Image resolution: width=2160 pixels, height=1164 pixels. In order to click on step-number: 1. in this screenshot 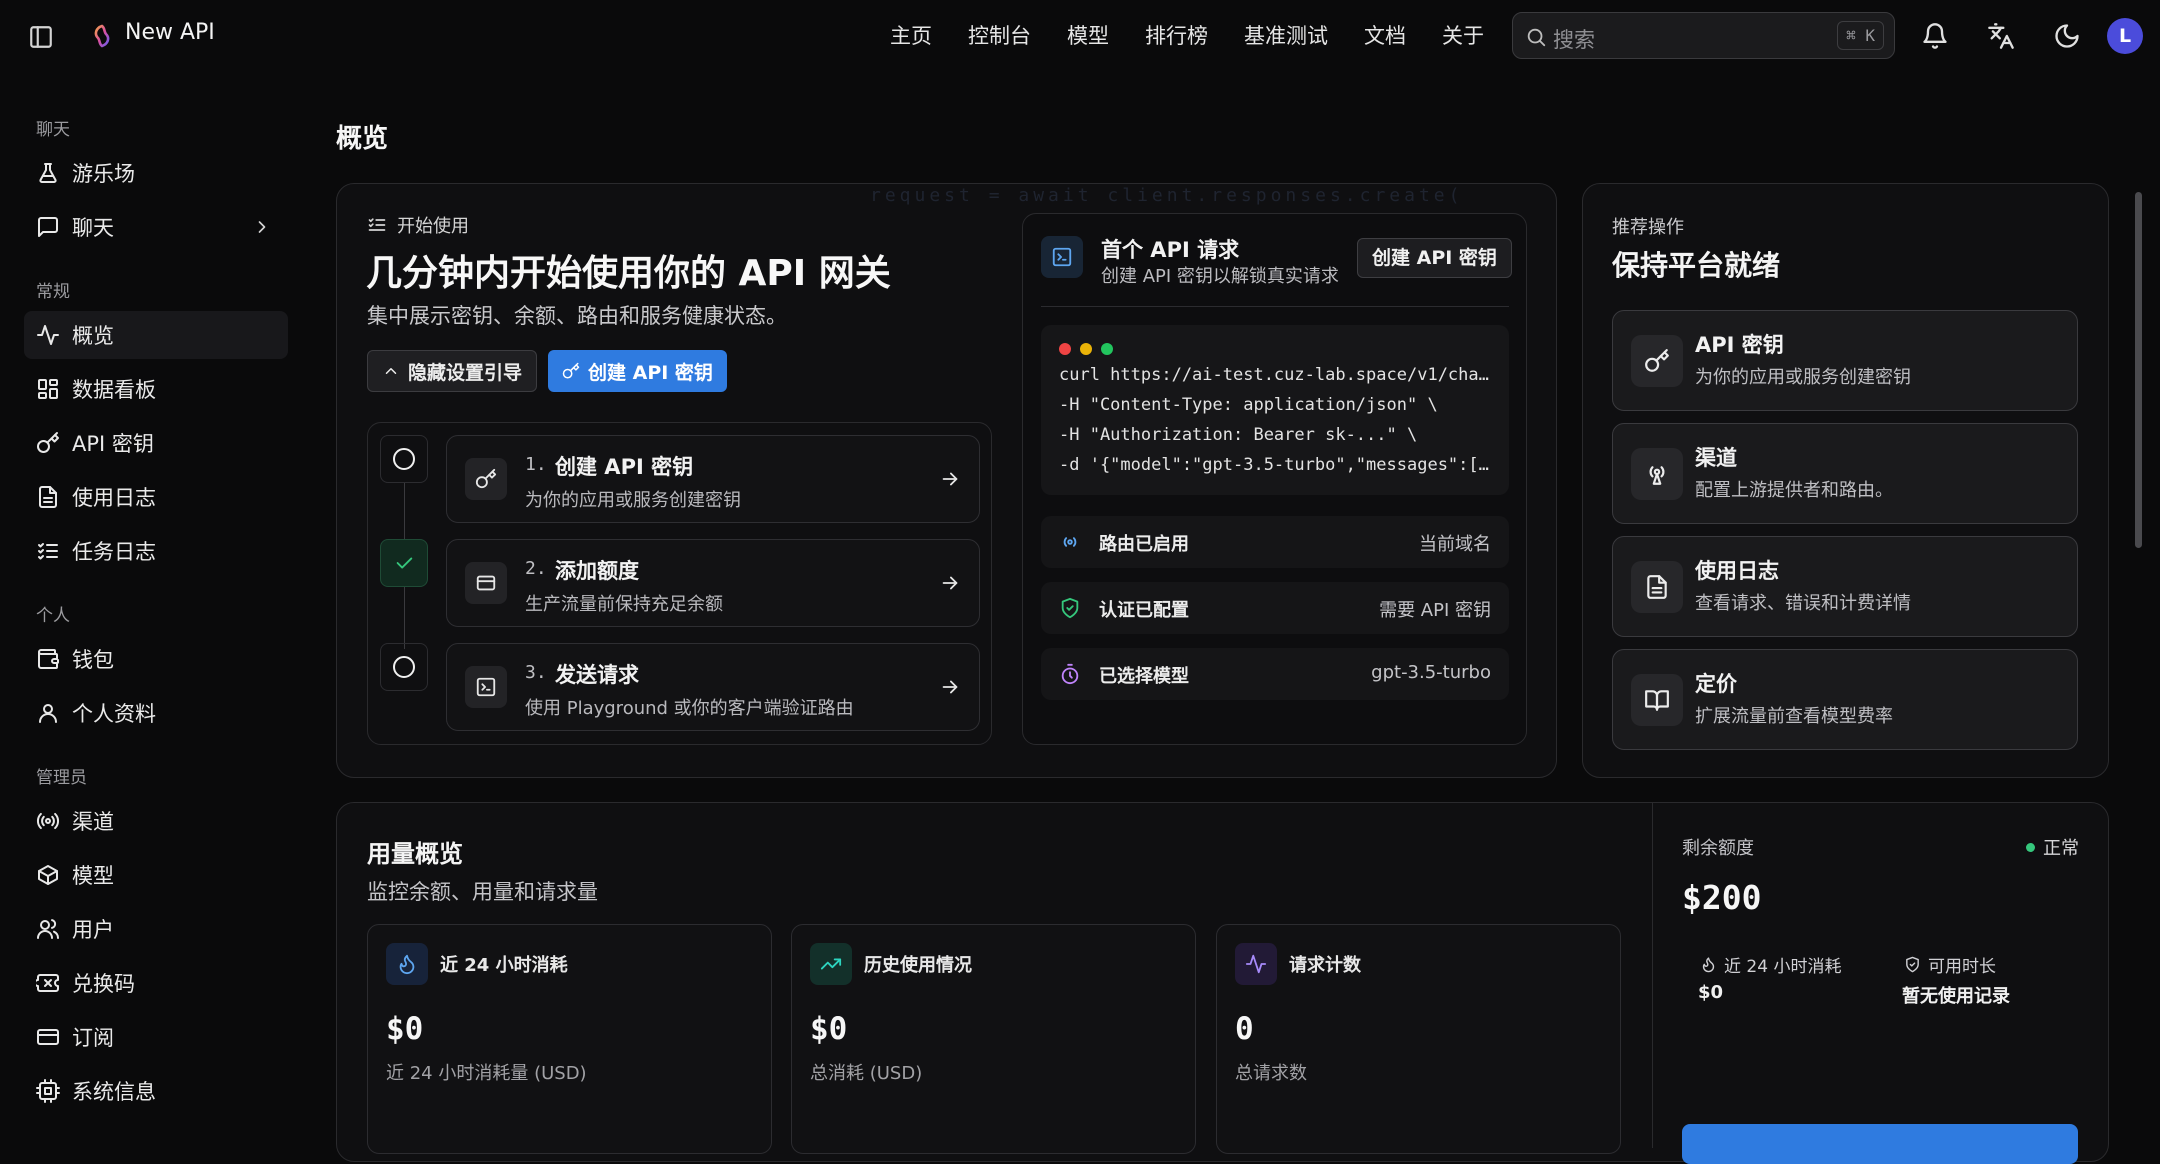, I will do `click(536, 464)`.